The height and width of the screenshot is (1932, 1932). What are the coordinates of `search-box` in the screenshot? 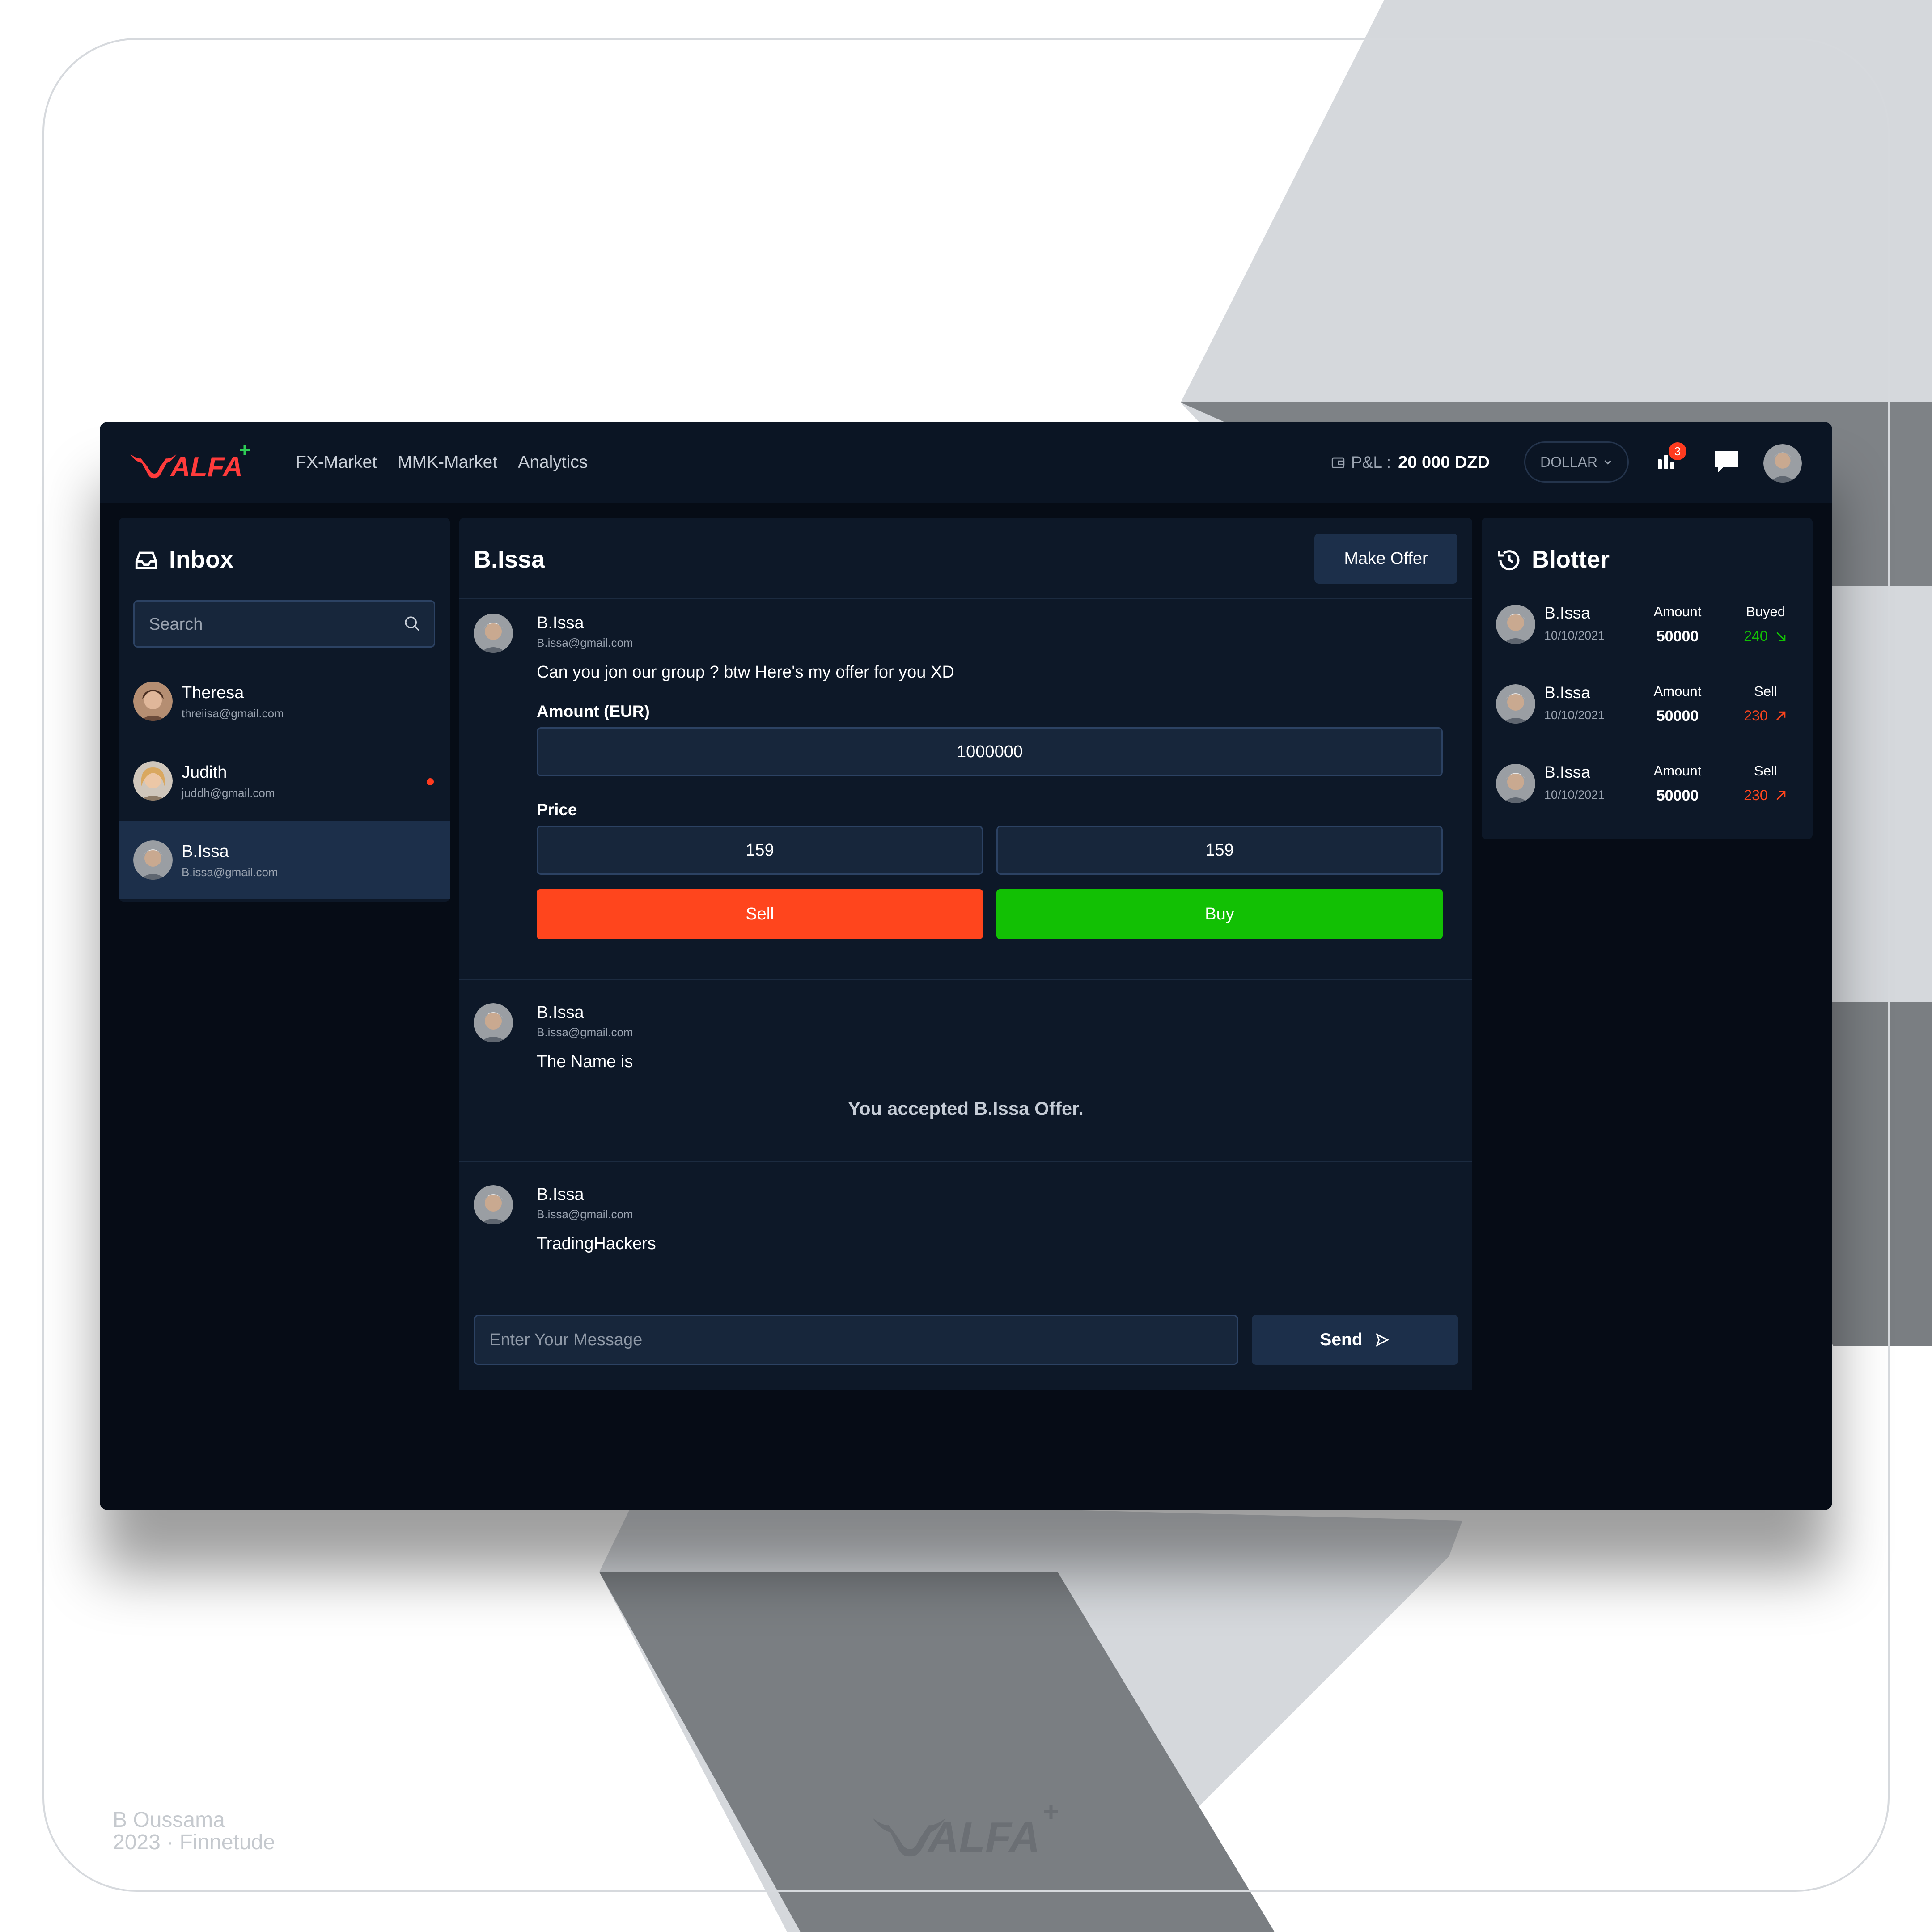 It's located at (284, 624).